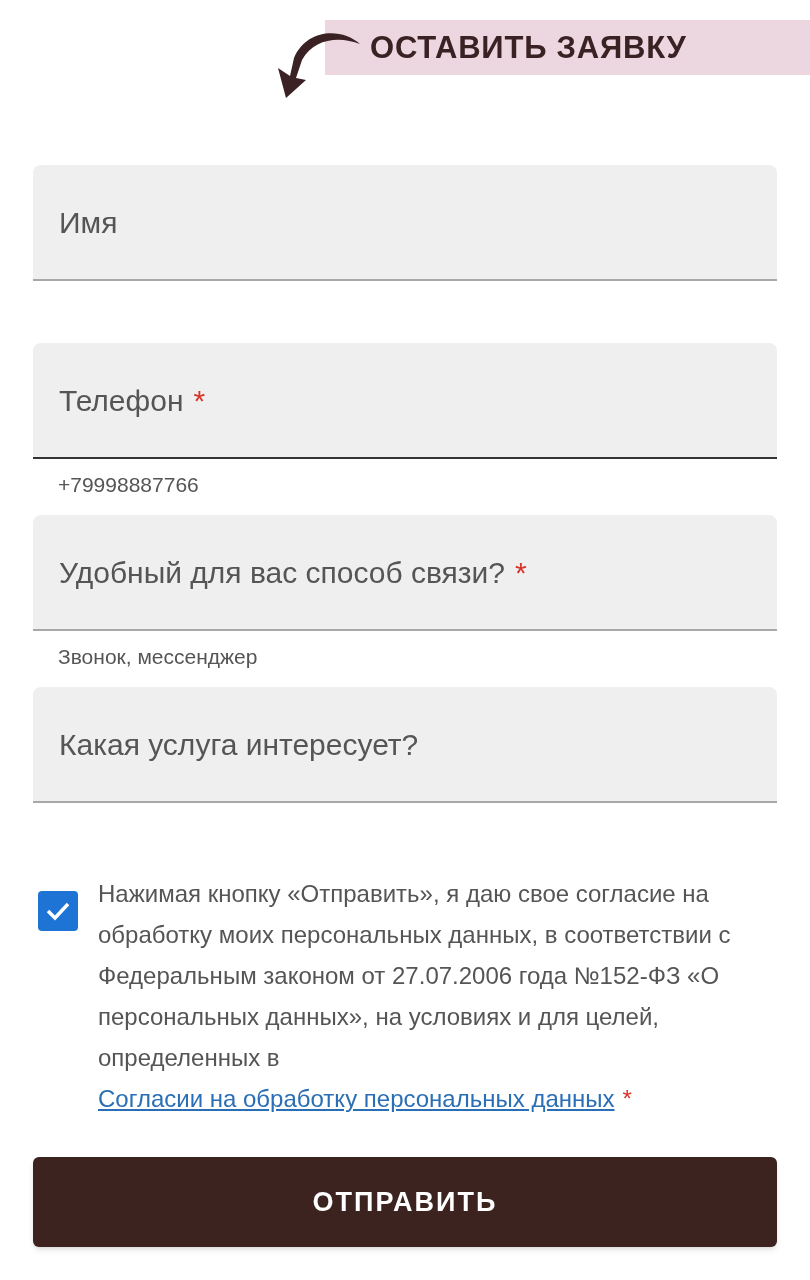  Describe the element at coordinates (405, 1202) in the screenshot. I see `submit-button: ОТПРАВИТЬ` at that location.